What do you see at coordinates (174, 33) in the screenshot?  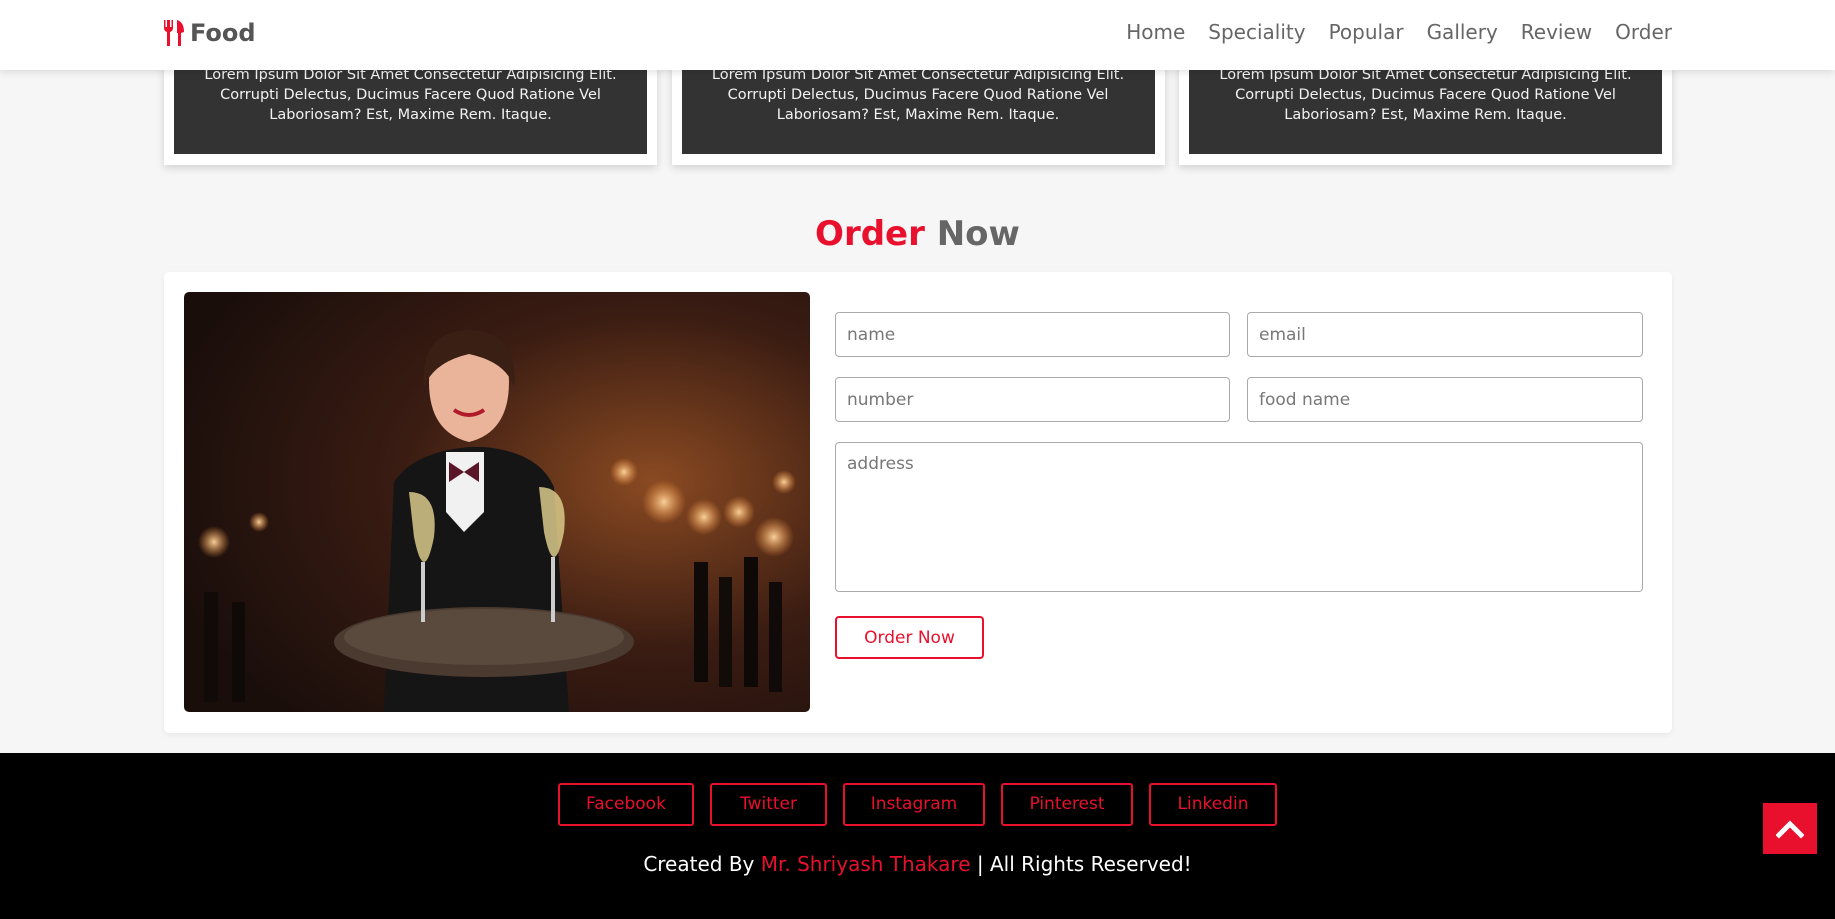 I see `utensils-icon` at bounding box center [174, 33].